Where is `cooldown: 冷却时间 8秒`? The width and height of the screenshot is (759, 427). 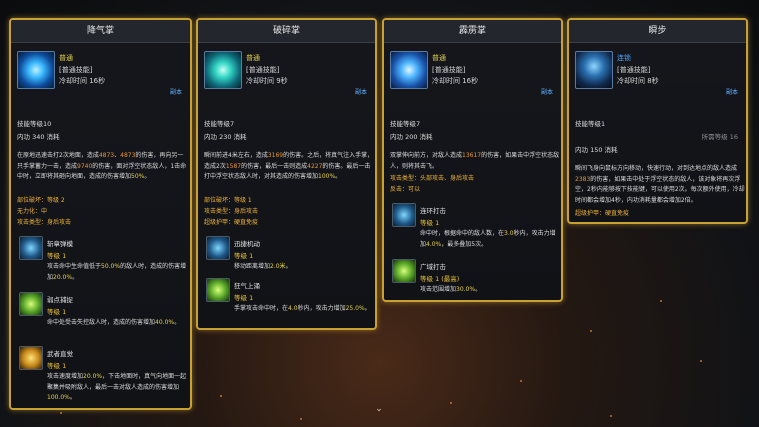
cooldown: 冷却时间 8秒 is located at coordinates (638, 81).